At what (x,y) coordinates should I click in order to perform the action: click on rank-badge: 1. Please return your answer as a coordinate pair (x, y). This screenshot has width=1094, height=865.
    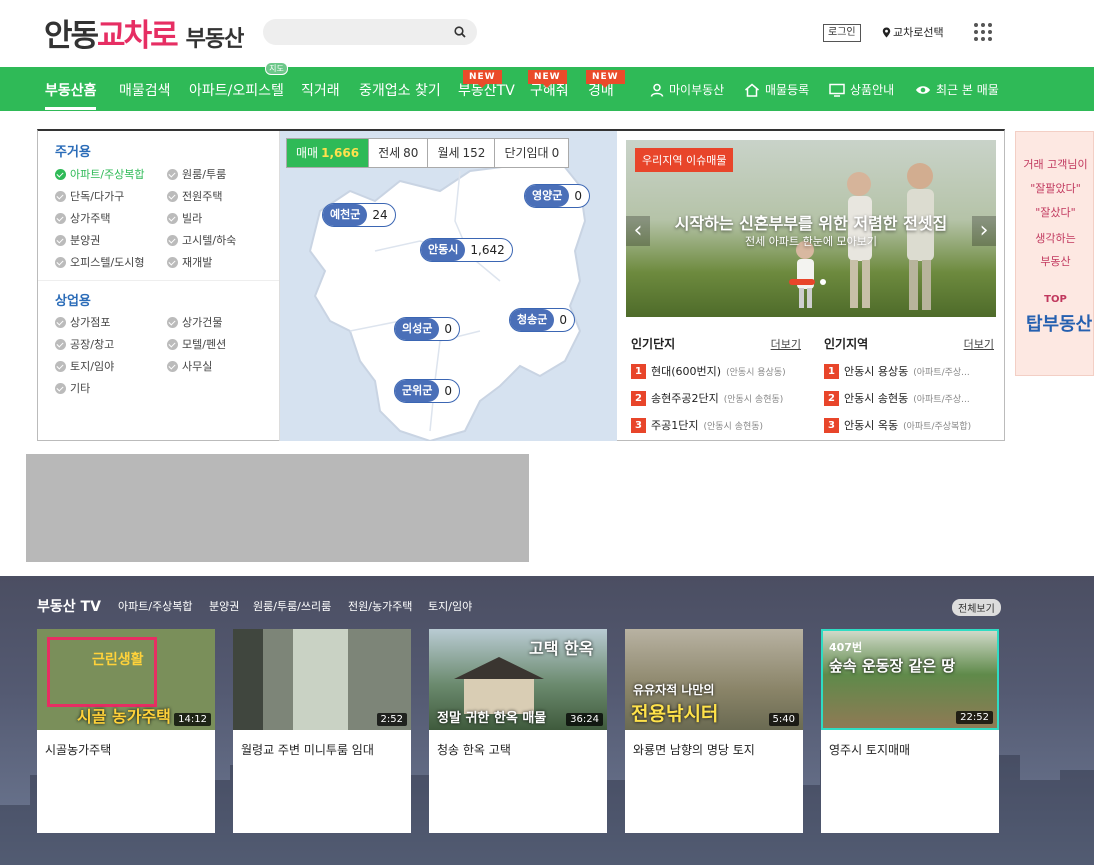
    Looking at the image, I should click on (831, 371).